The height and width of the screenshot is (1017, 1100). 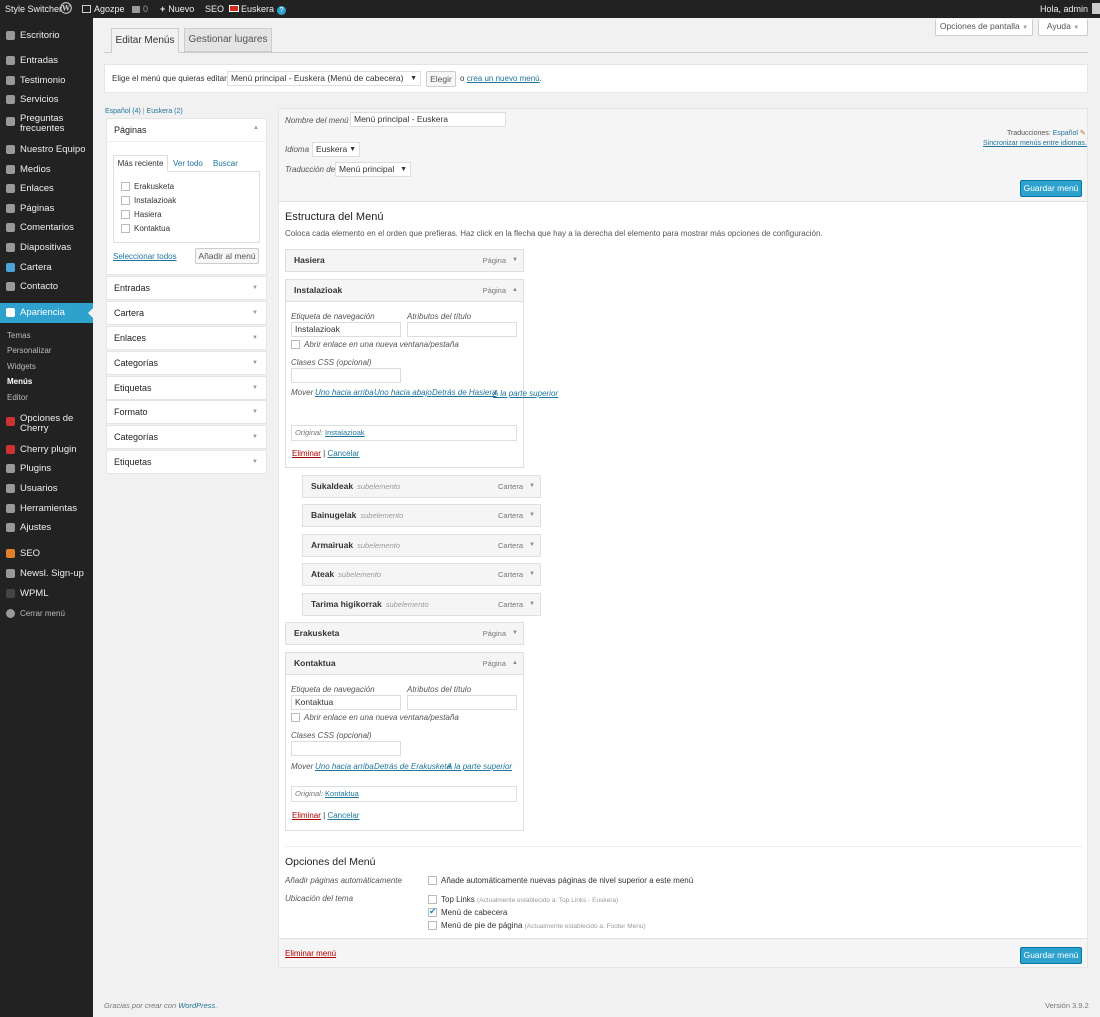 What do you see at coordinates (46, 366) in the screenshot?
I see `submenu-widgets: Widgets` at bounding box center [46, 366].